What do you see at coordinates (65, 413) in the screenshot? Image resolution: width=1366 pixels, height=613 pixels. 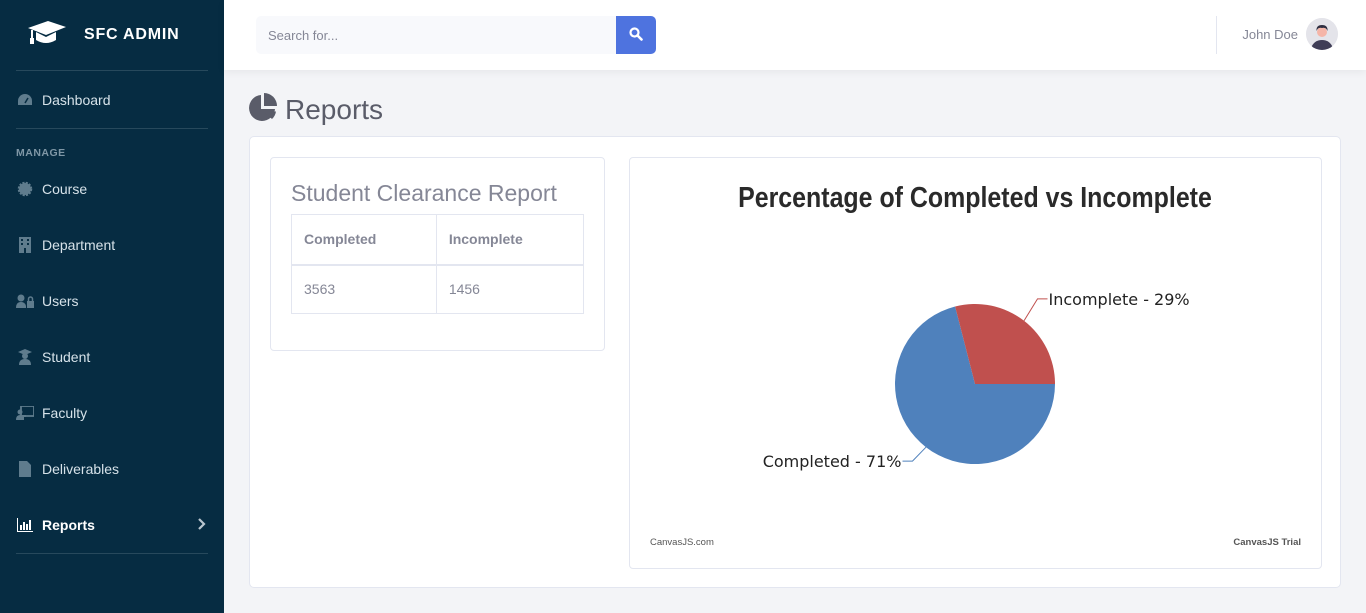 I see `sidebar-item-label: Faculty` at bounding box center [65, 413].